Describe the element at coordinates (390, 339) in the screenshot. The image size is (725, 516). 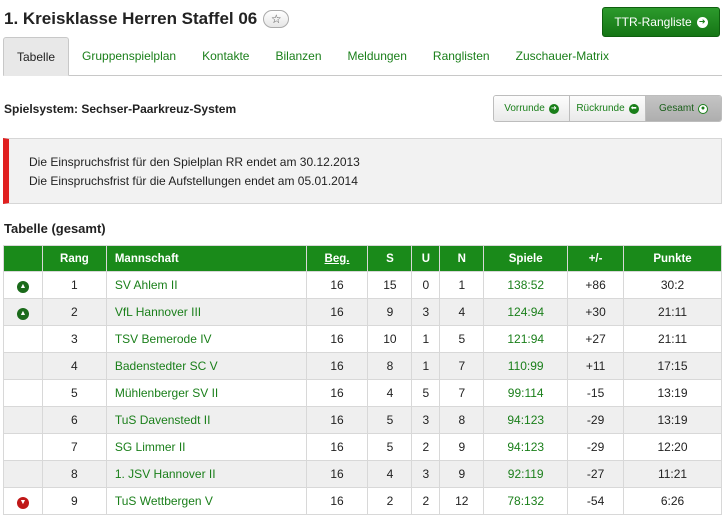
I see `s-cell: 10` at that location.